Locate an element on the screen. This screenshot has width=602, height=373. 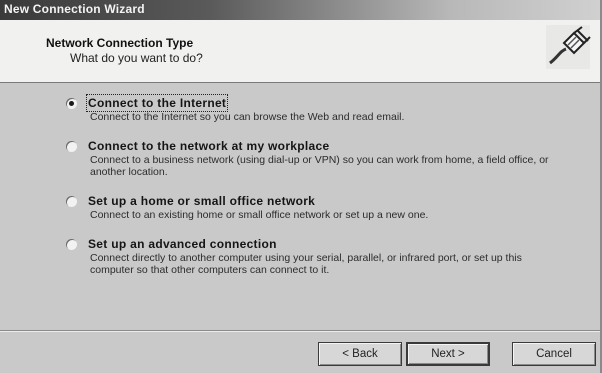
option-internet-label: Connect to the Internet is located at coordinates (157, 103).